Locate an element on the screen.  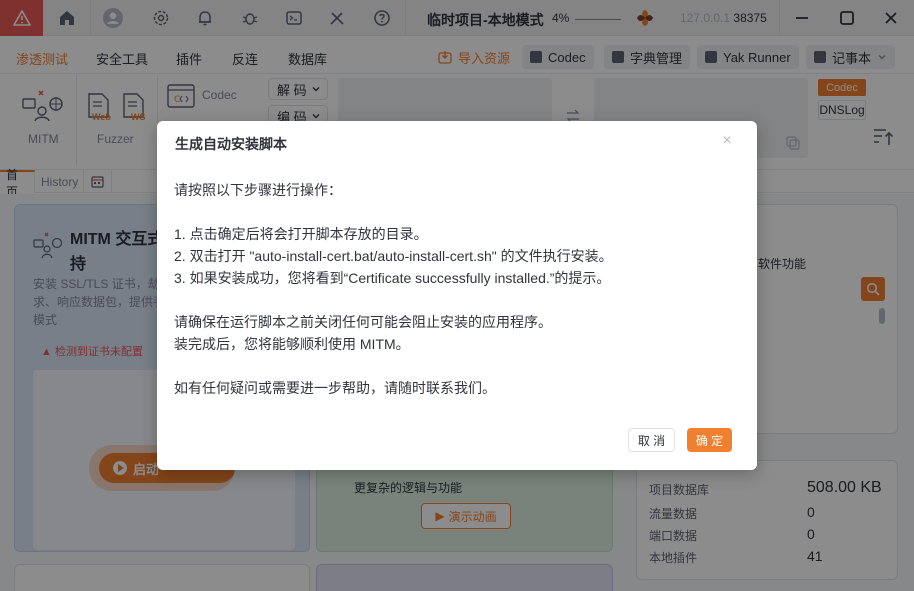
dialog-help: 如有任何疑问或需要进一步帮助，请随时联系我们。 is located at coordinates (335, 388).